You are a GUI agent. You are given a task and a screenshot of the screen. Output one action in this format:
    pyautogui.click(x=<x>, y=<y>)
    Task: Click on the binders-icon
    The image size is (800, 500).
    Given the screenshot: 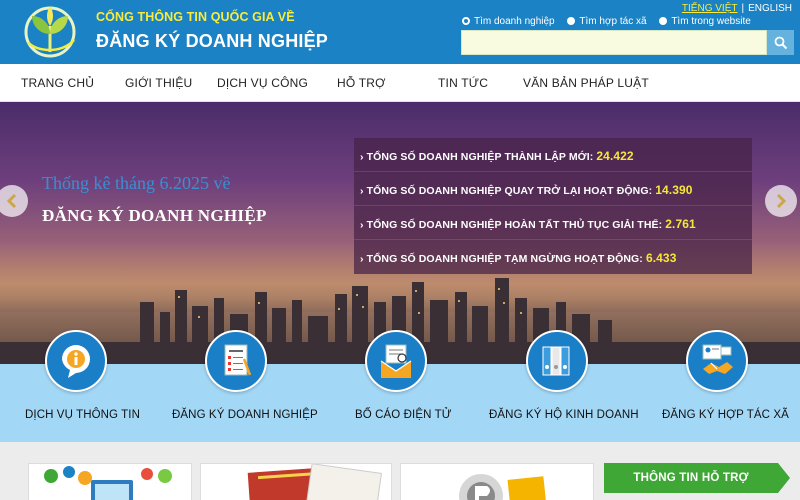 What is the action you would take?
    pyautogui.click(x=556, y=361)
    